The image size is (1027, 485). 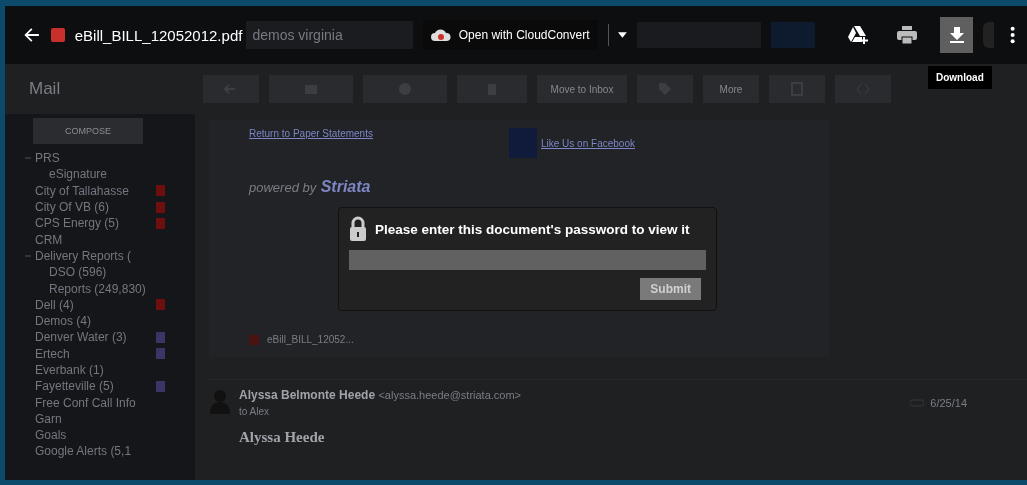 What do you see at coordinates (107, 272) in the screenshot?
I see `label-item: DSO (596)` at bounding box center [107, 272].